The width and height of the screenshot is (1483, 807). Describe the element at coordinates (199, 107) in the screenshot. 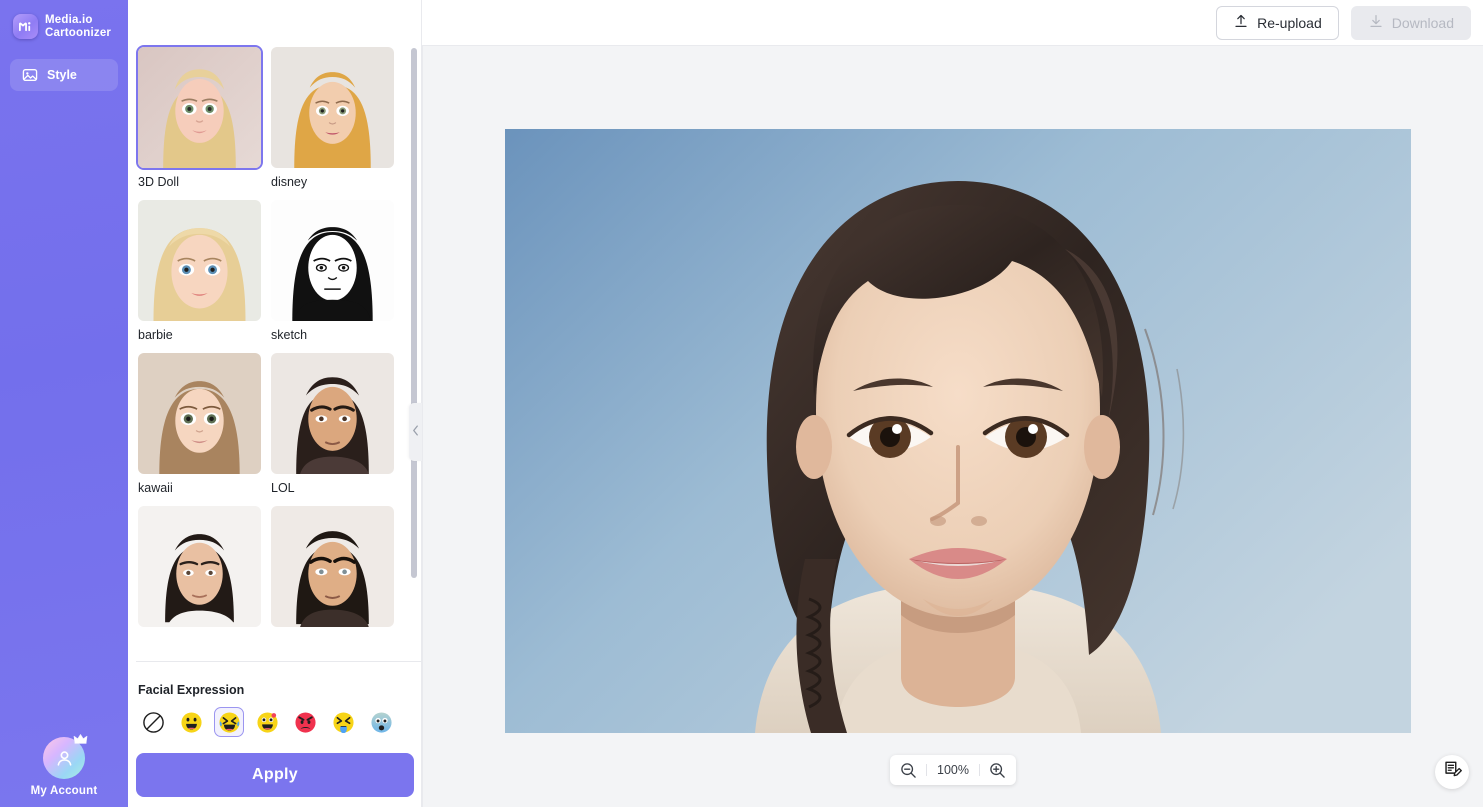

I see `style-thumbnail-3d-doll` at that location.